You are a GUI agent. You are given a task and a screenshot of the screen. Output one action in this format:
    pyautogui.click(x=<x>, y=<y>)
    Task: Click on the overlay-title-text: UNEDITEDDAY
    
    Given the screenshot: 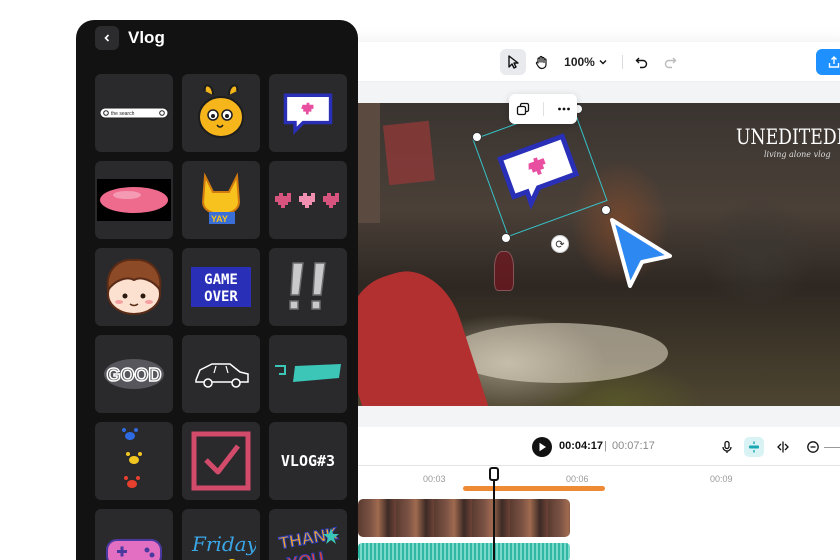 What is the action you would take?
    pyautogui.click(x=788, y=137)
    